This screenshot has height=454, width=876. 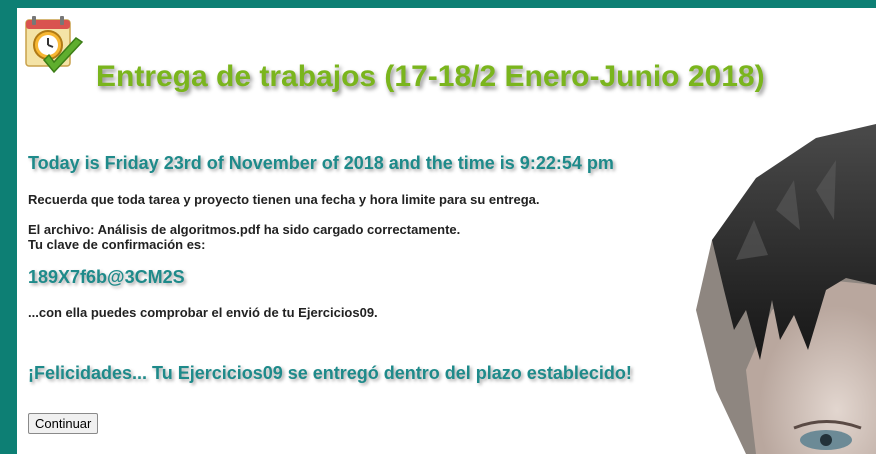 I want to click on confirmation-key-label: Tu clave de confirmación es:, so click(x=117, y=244).